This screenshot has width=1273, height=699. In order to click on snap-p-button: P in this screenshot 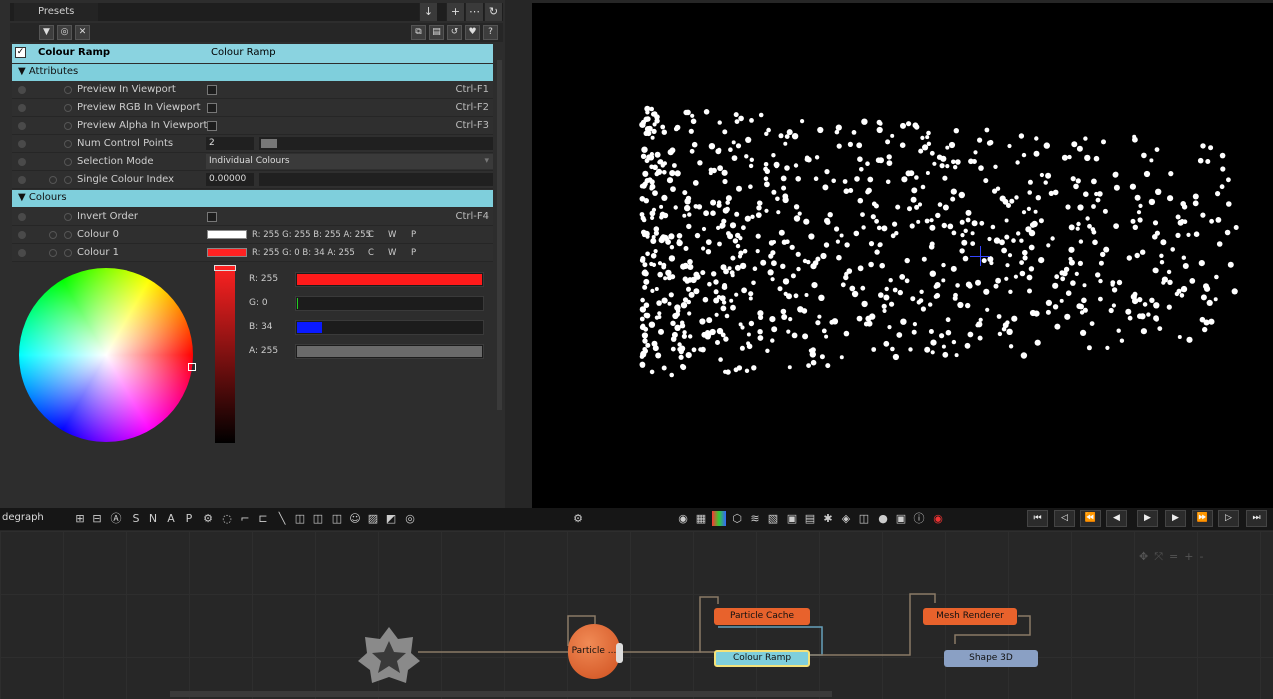, I will do `click(189, 518)`.